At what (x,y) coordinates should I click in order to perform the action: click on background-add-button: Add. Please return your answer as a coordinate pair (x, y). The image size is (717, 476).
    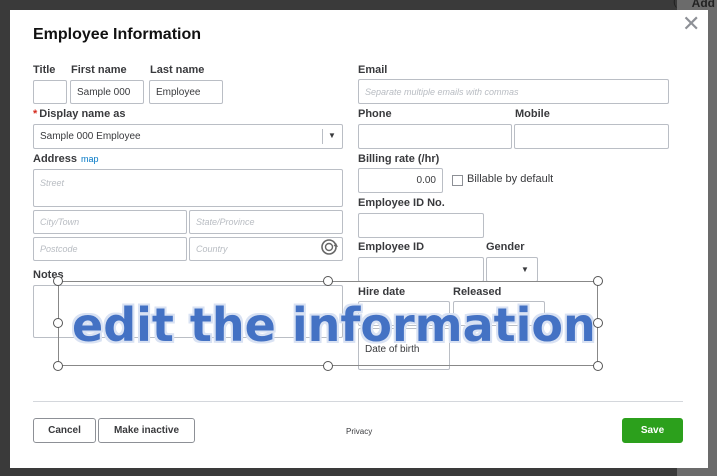
    Looking at the image, I should click on (703, 5).